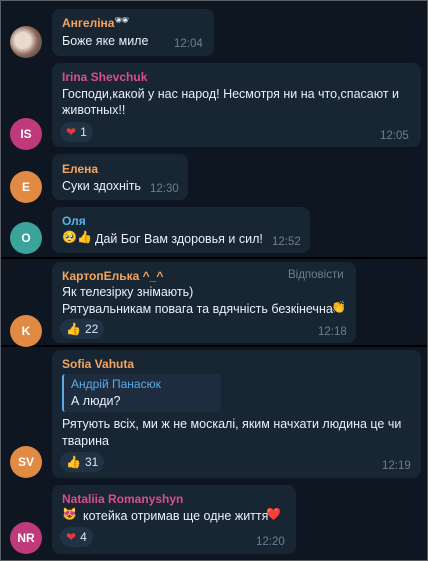 The height and width of the screenshot is (561, 428). Describe the element at coordinates (122, 499) in the screenshot. I see `sender-name: Nataliia Romanyshyn` at that location.